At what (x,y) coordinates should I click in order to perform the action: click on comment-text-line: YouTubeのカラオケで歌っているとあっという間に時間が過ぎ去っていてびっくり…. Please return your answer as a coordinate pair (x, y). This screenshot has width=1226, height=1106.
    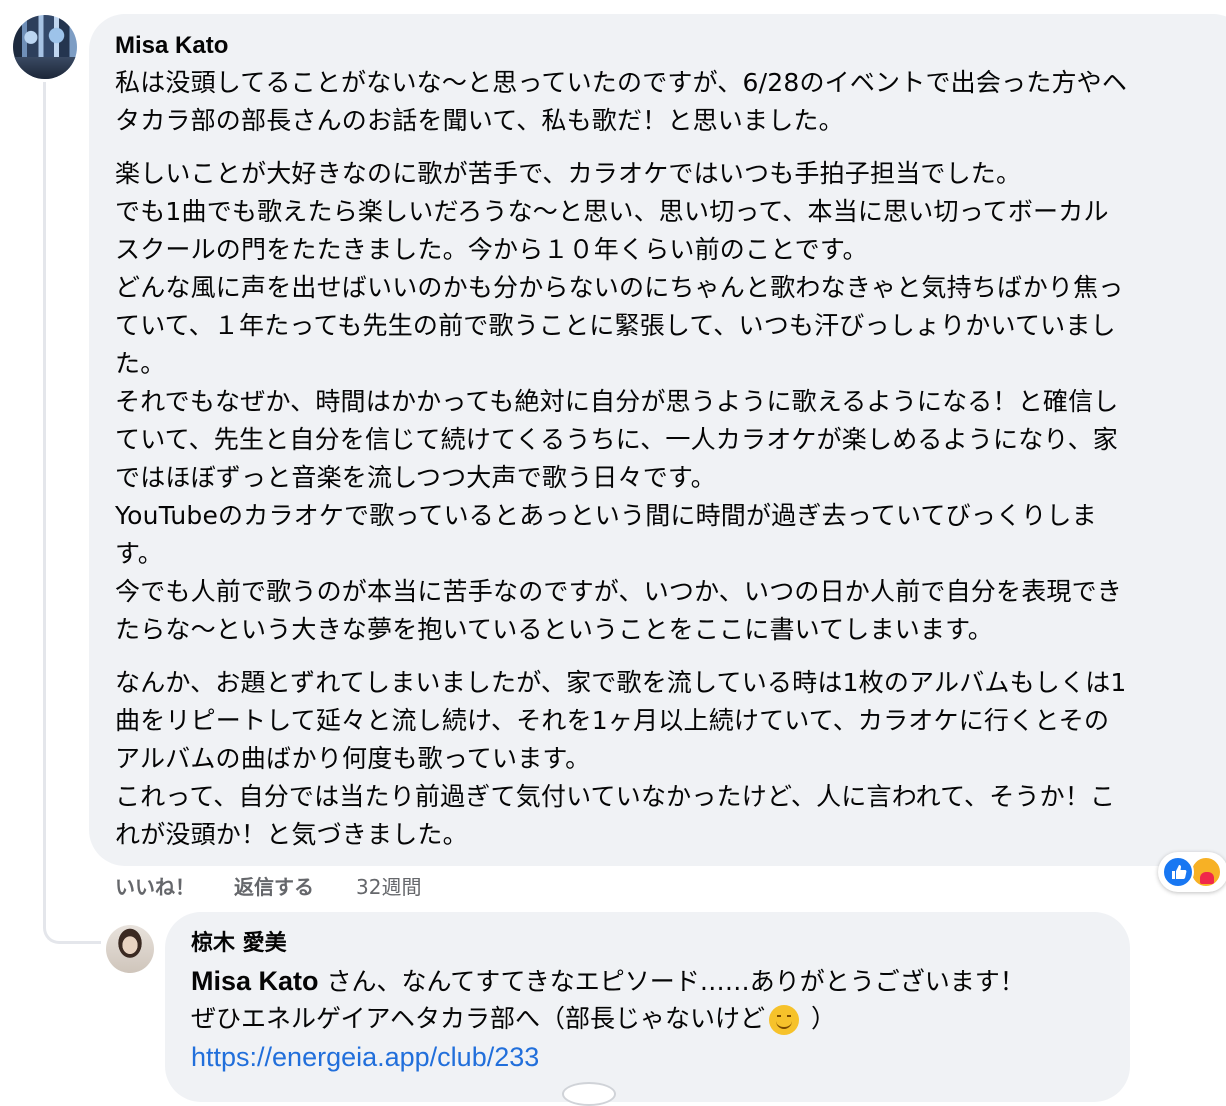
    Looking at the image, I should click on (606, 515).